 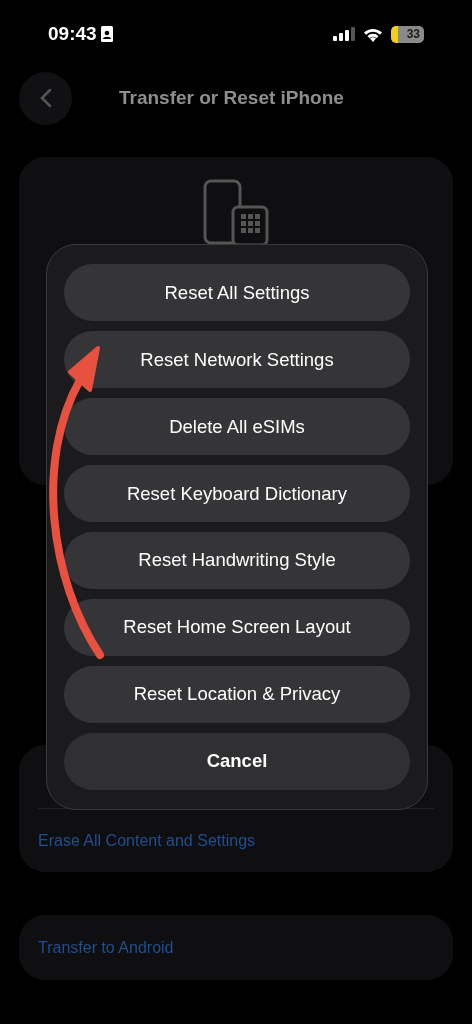 I want to click on status-time: 09:43, so click(x=72, y=34).